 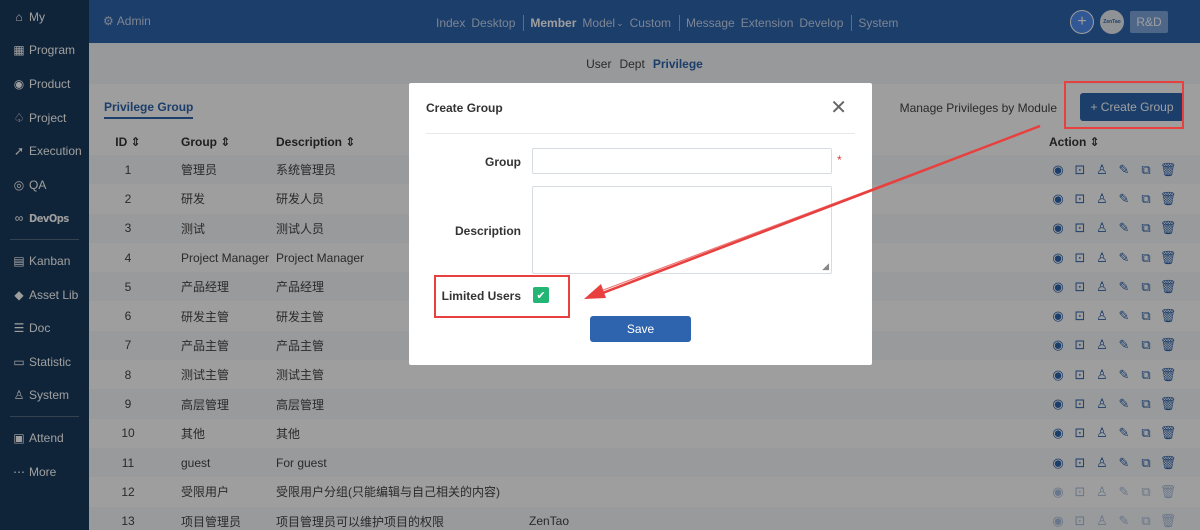 I want to click on description-label: Description, so click(x=487, y=231).